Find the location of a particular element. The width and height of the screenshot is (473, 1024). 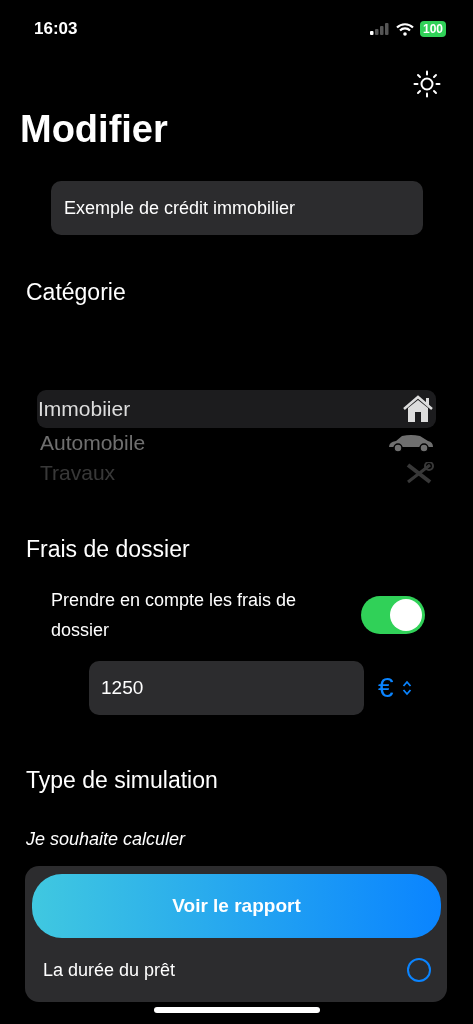

amount-field: 1250 is located at coordinates (226, 688).